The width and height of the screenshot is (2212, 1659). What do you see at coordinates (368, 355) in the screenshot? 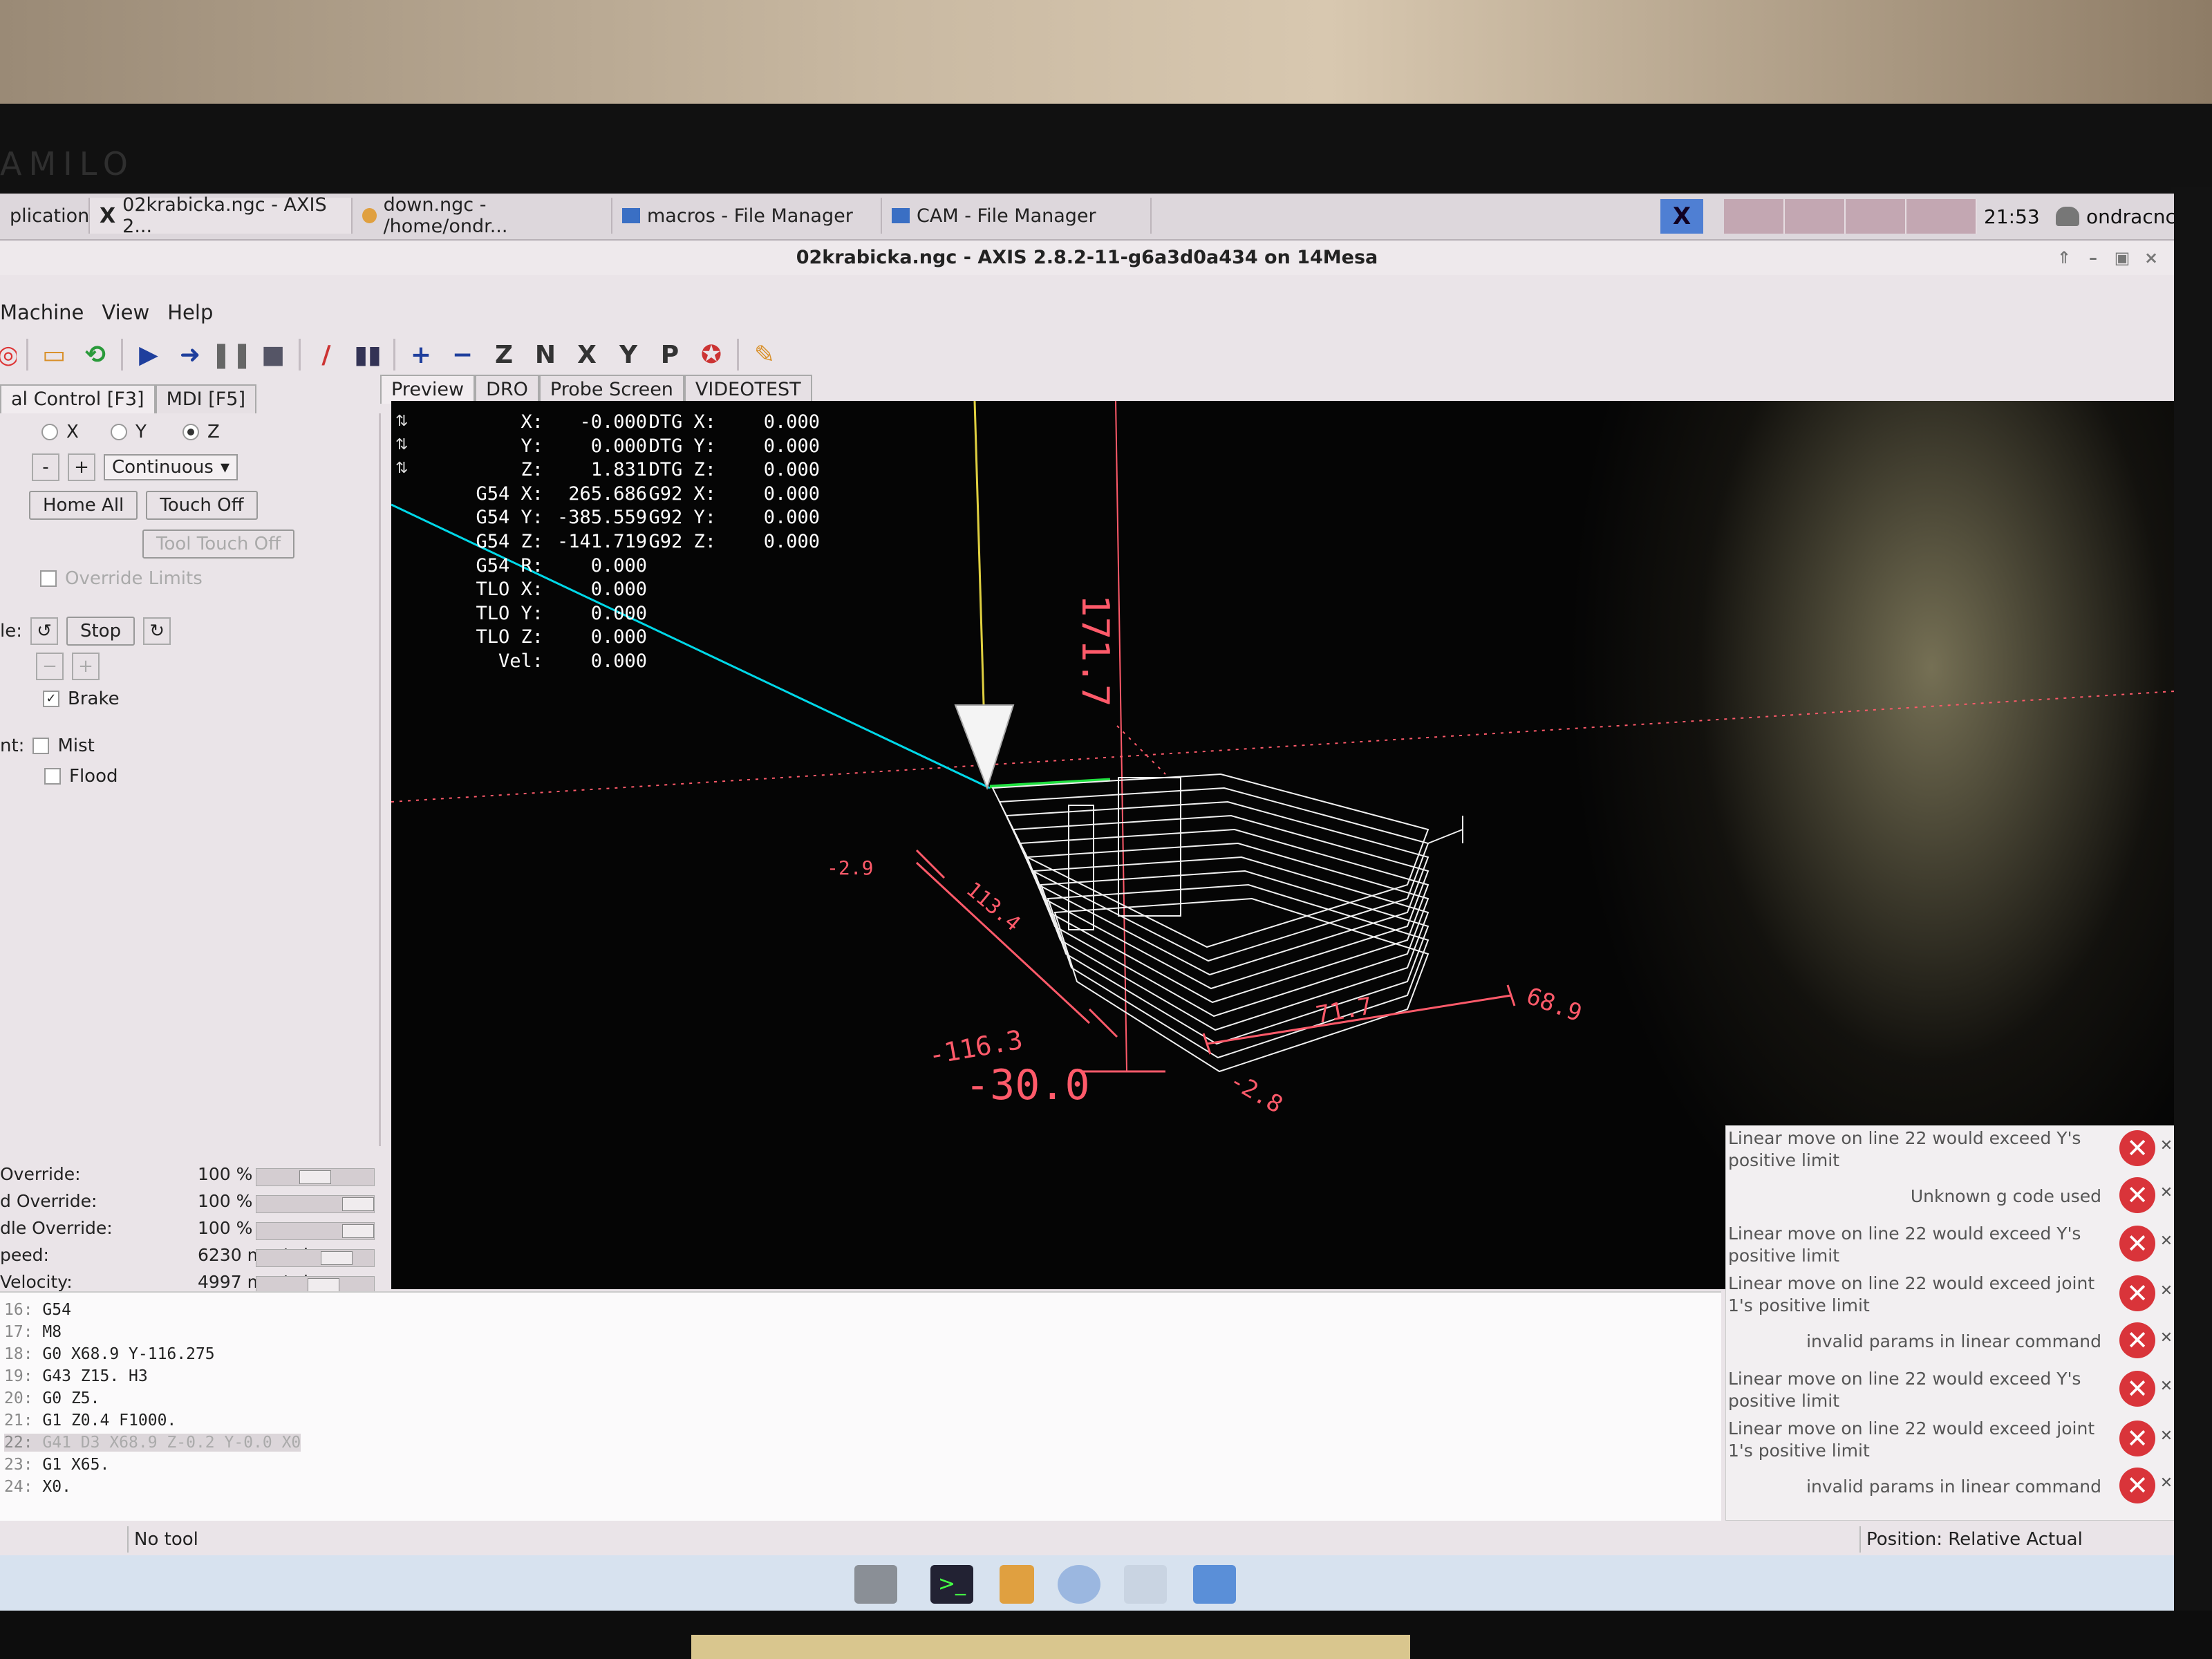
I see `optional-stop-icon: ▮▮` at bounding box center [368, 355].